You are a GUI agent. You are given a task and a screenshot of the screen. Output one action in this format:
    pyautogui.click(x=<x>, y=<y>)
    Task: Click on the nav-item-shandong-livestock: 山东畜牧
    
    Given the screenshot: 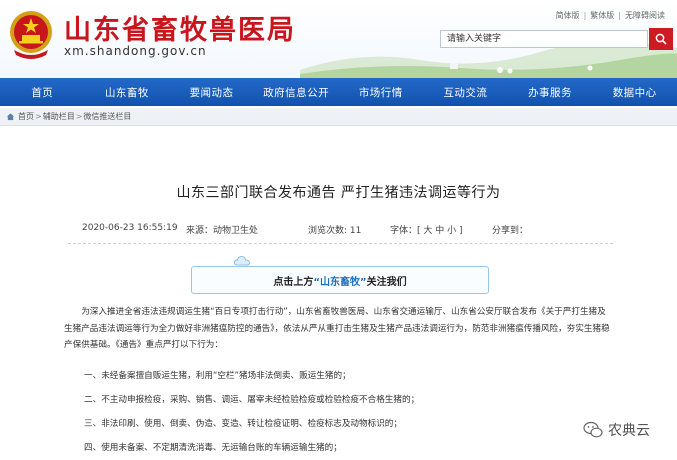 What is the action you would take?
    pyautogui.click(x=127, y=92)
    